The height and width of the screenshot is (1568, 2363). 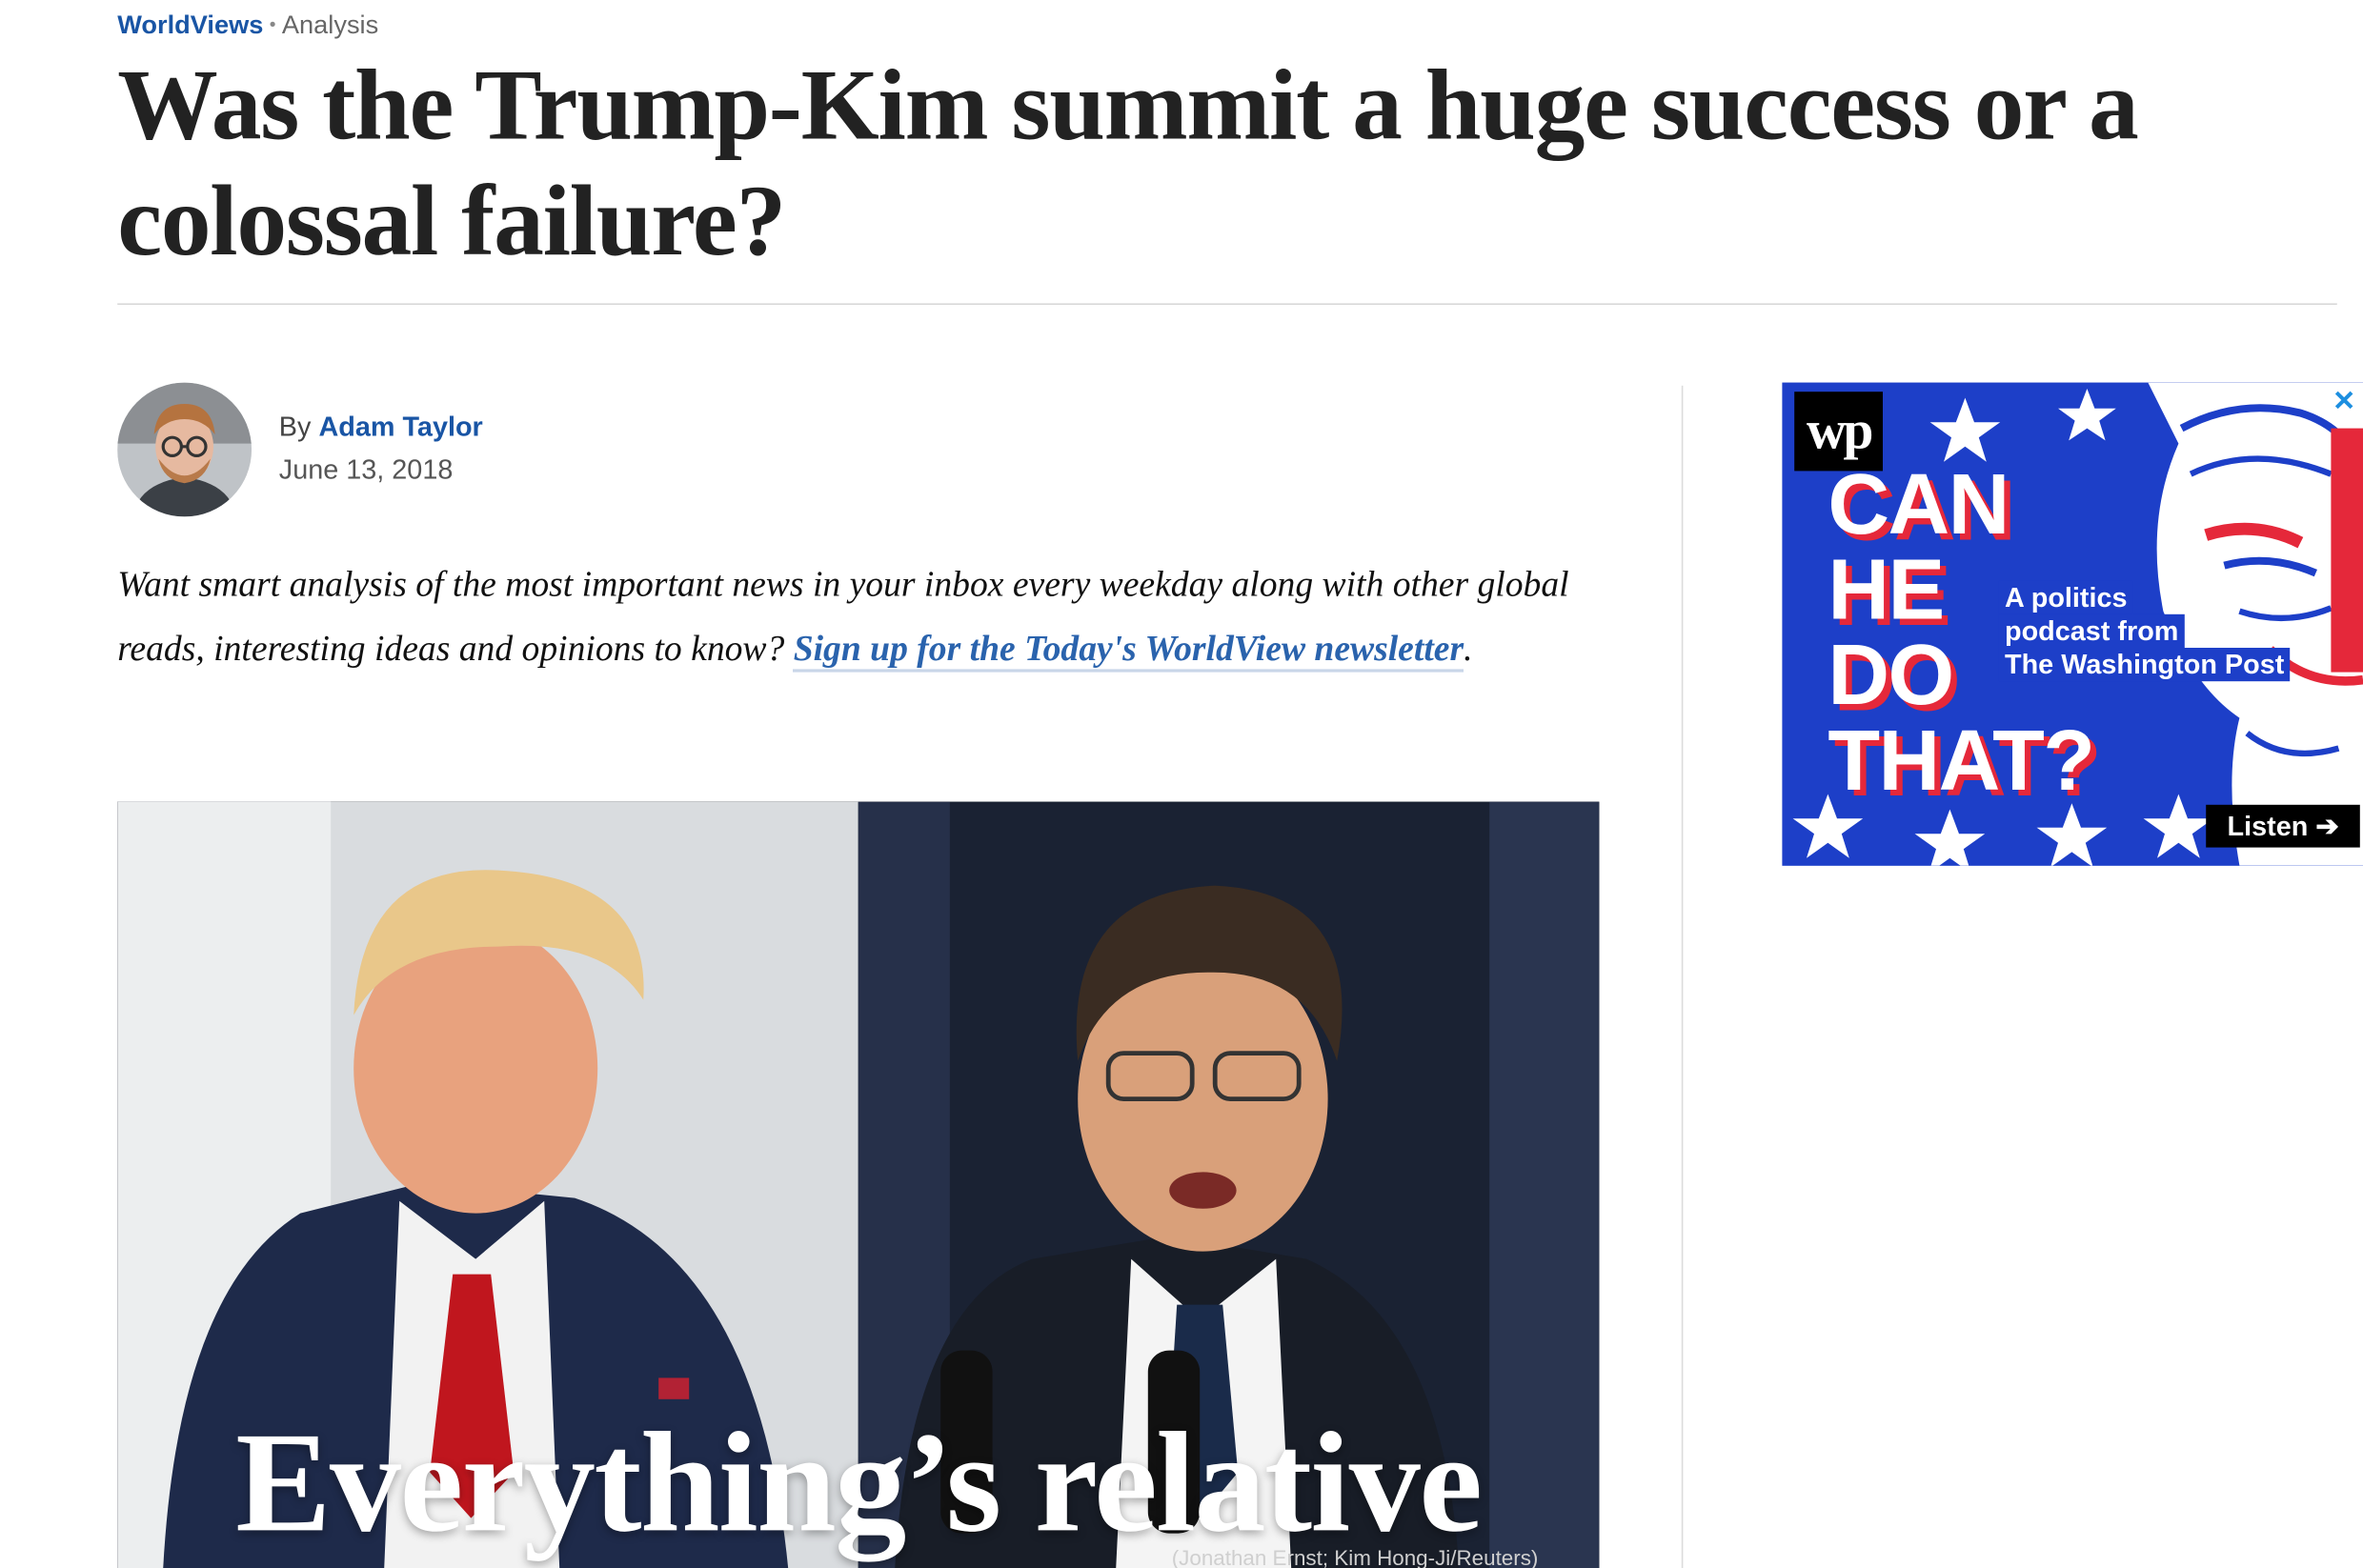 What do you see at coordinates (184, 449) in the screenshot?
I see `author-avatar` at bounding box center [184, 449].